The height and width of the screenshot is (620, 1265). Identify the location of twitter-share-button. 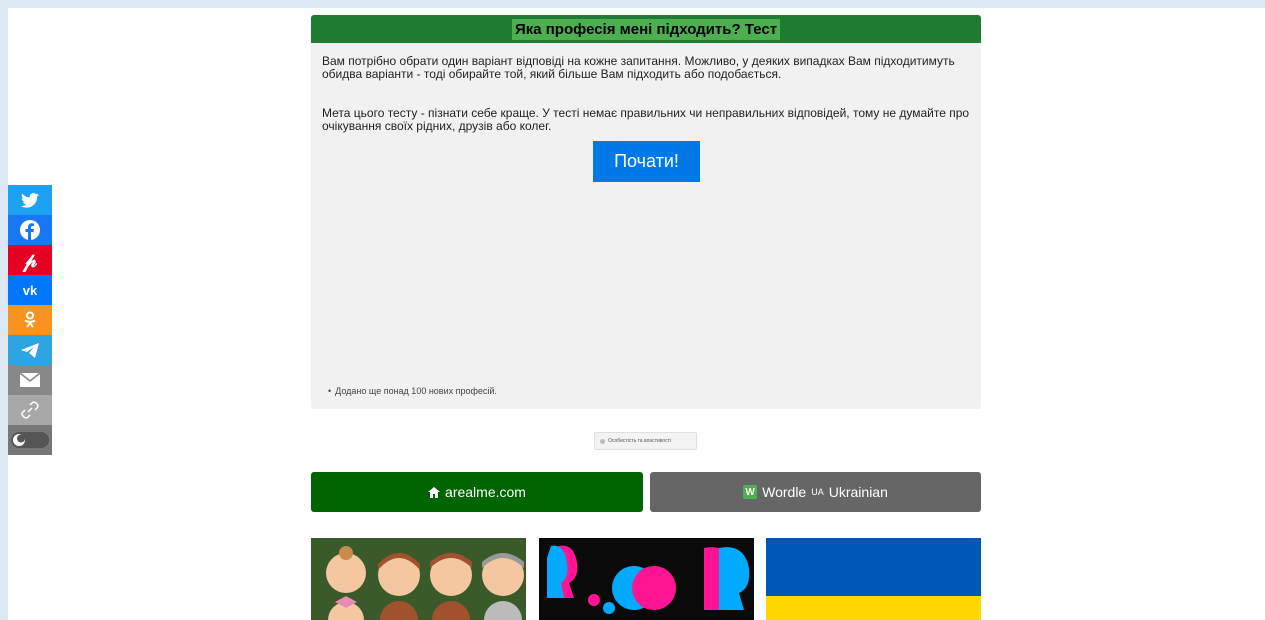
(30, 200).